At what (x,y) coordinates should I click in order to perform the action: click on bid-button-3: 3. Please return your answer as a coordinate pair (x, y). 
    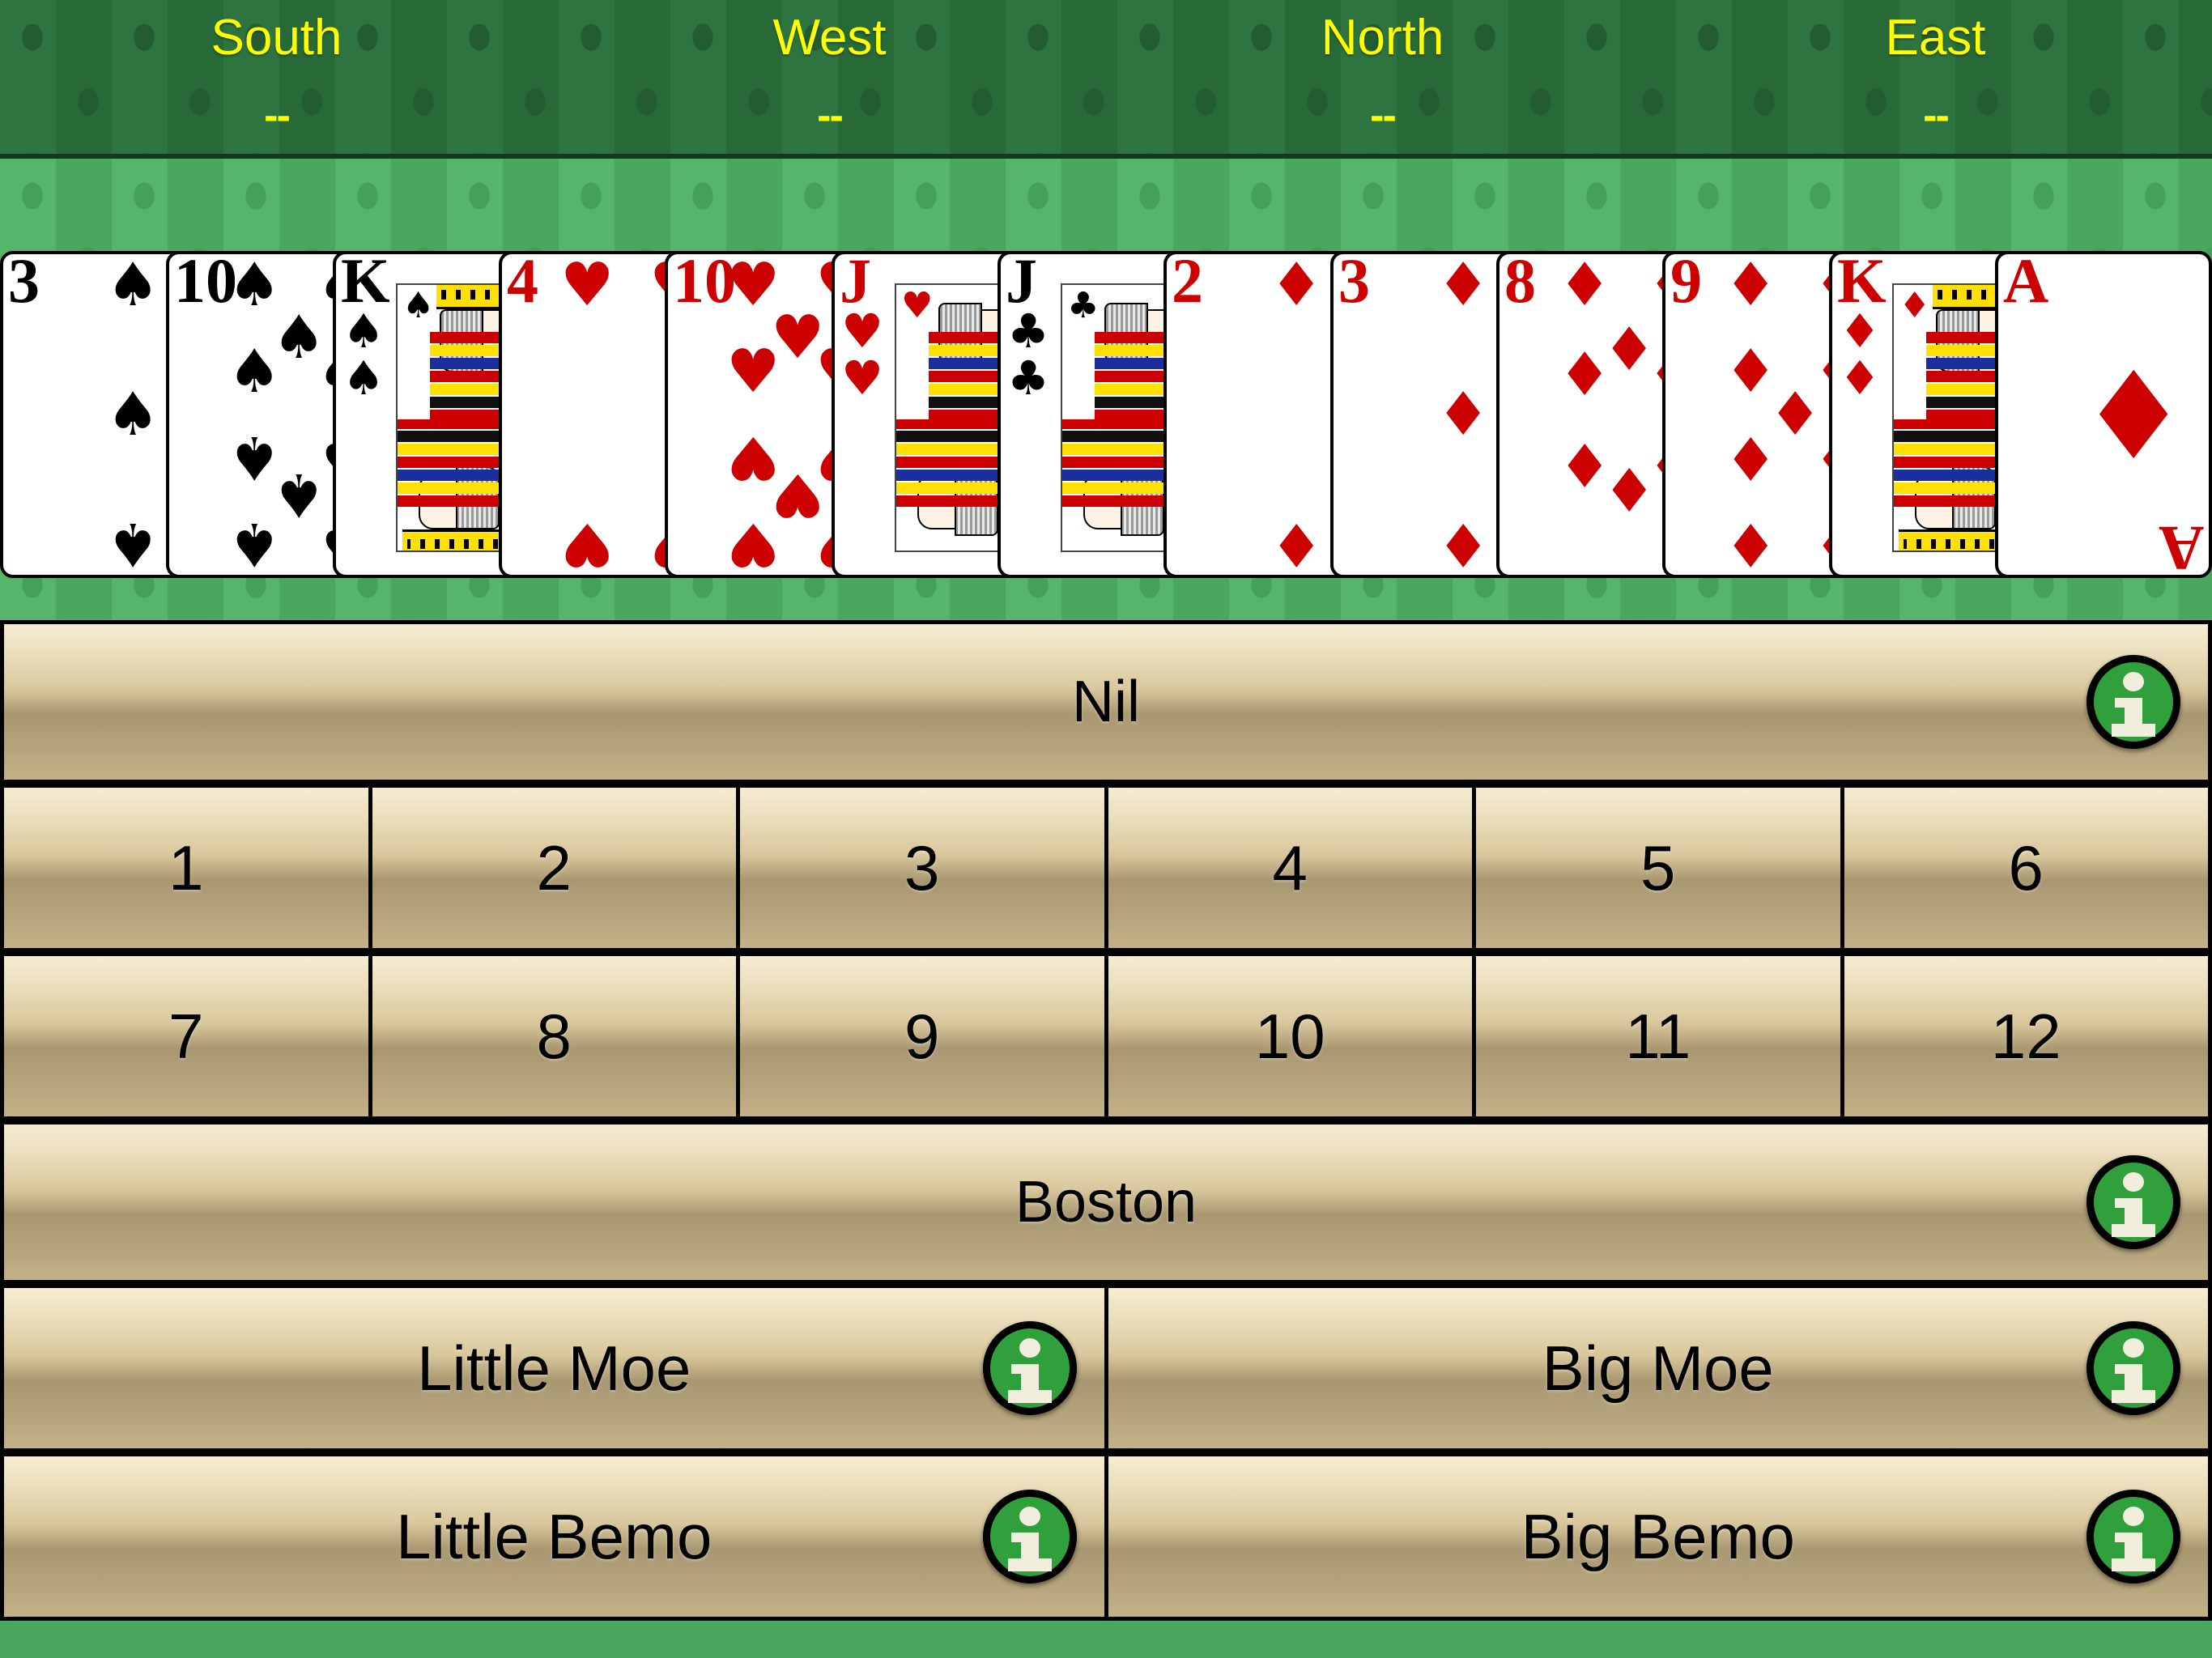
    Looking at the image, I should click on (922, 868).